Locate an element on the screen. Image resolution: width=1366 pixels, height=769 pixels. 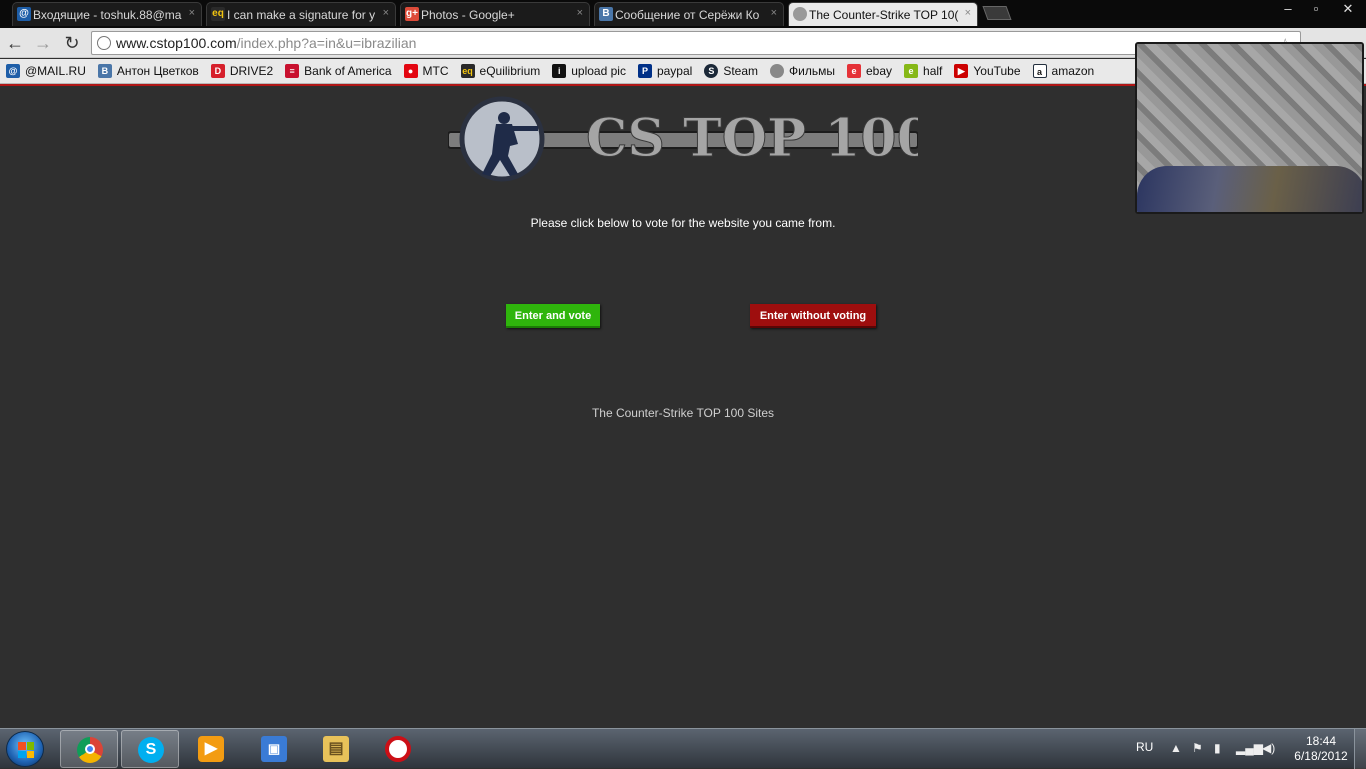
taskbar-media-player: ▶ is located at coordinates (211, 749).